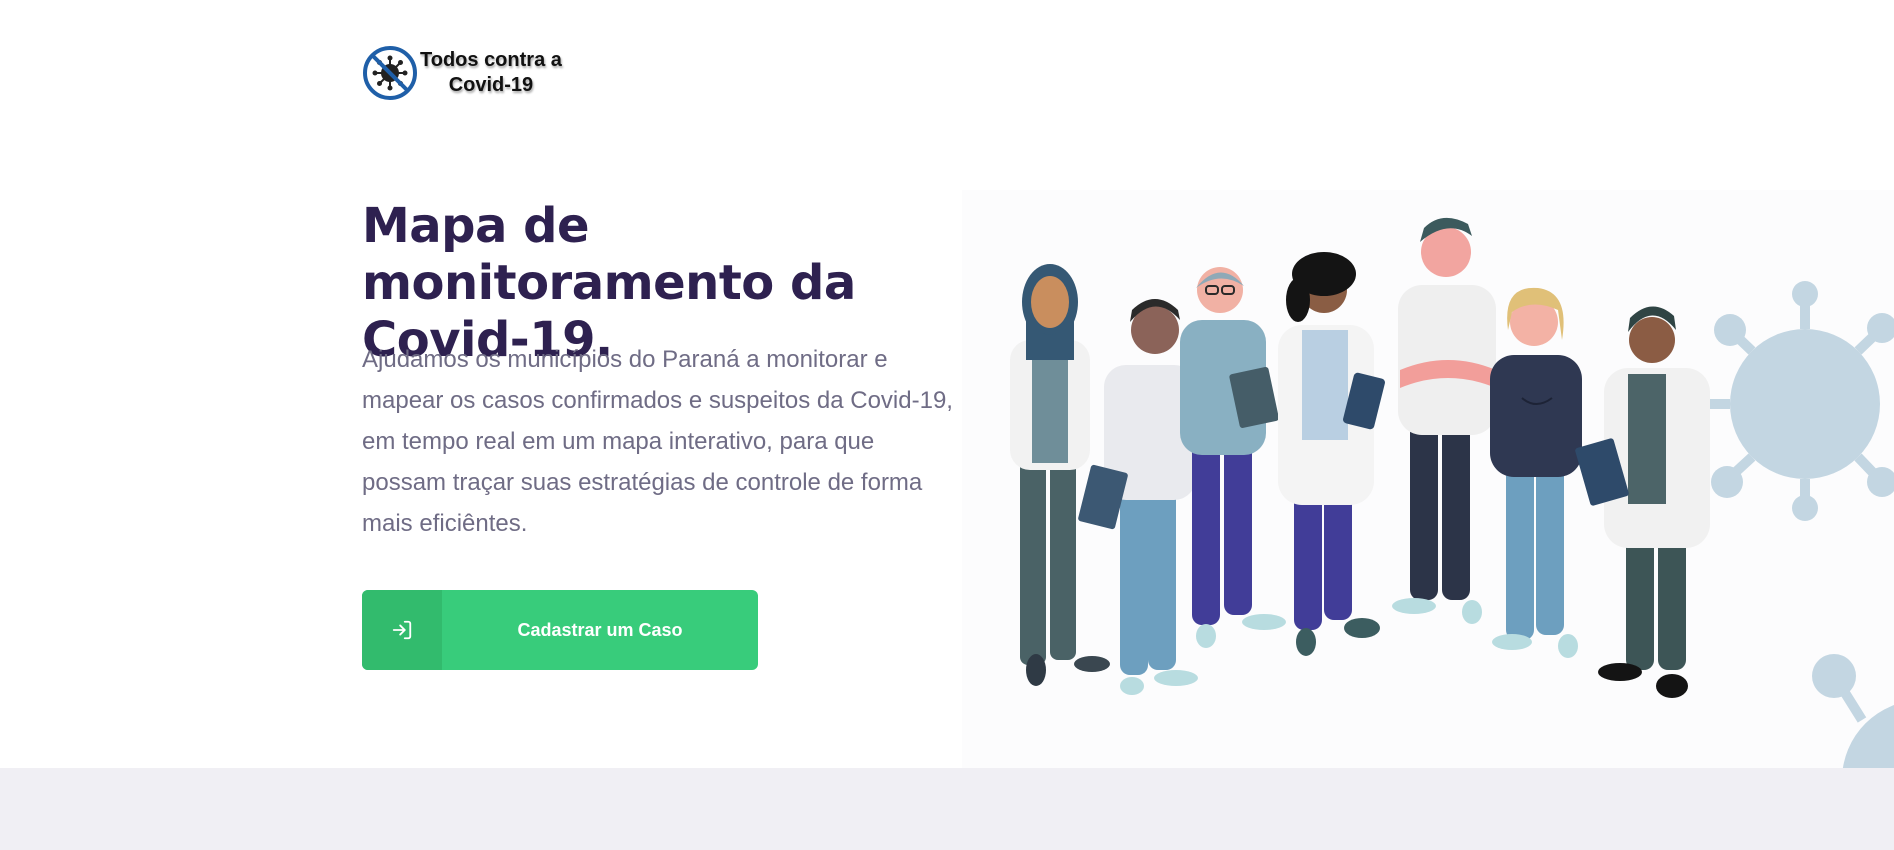 This screenshot has height=850, width=1894. I want to click on logo-line-2: Covid-19, so click(491, 85).